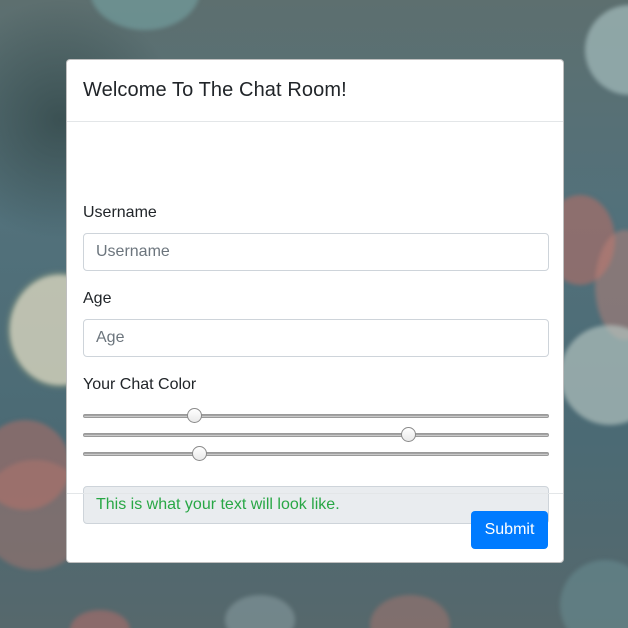  Describe the element at coordinates (120, 212) in the screenshot. I see `username-label: Username` at that location.